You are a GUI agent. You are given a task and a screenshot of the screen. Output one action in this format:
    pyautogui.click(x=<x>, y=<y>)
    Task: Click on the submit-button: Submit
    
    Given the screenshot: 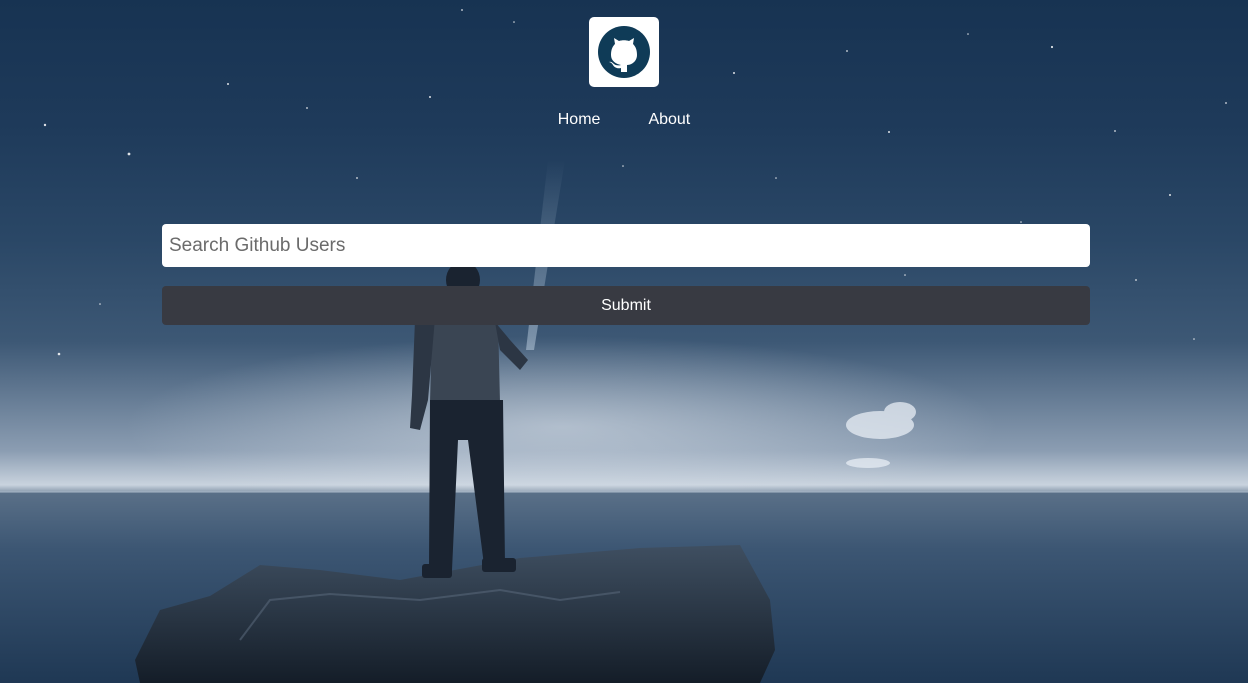 What is the action you would take?
    pyautogui.click(x=626, y=305)
    